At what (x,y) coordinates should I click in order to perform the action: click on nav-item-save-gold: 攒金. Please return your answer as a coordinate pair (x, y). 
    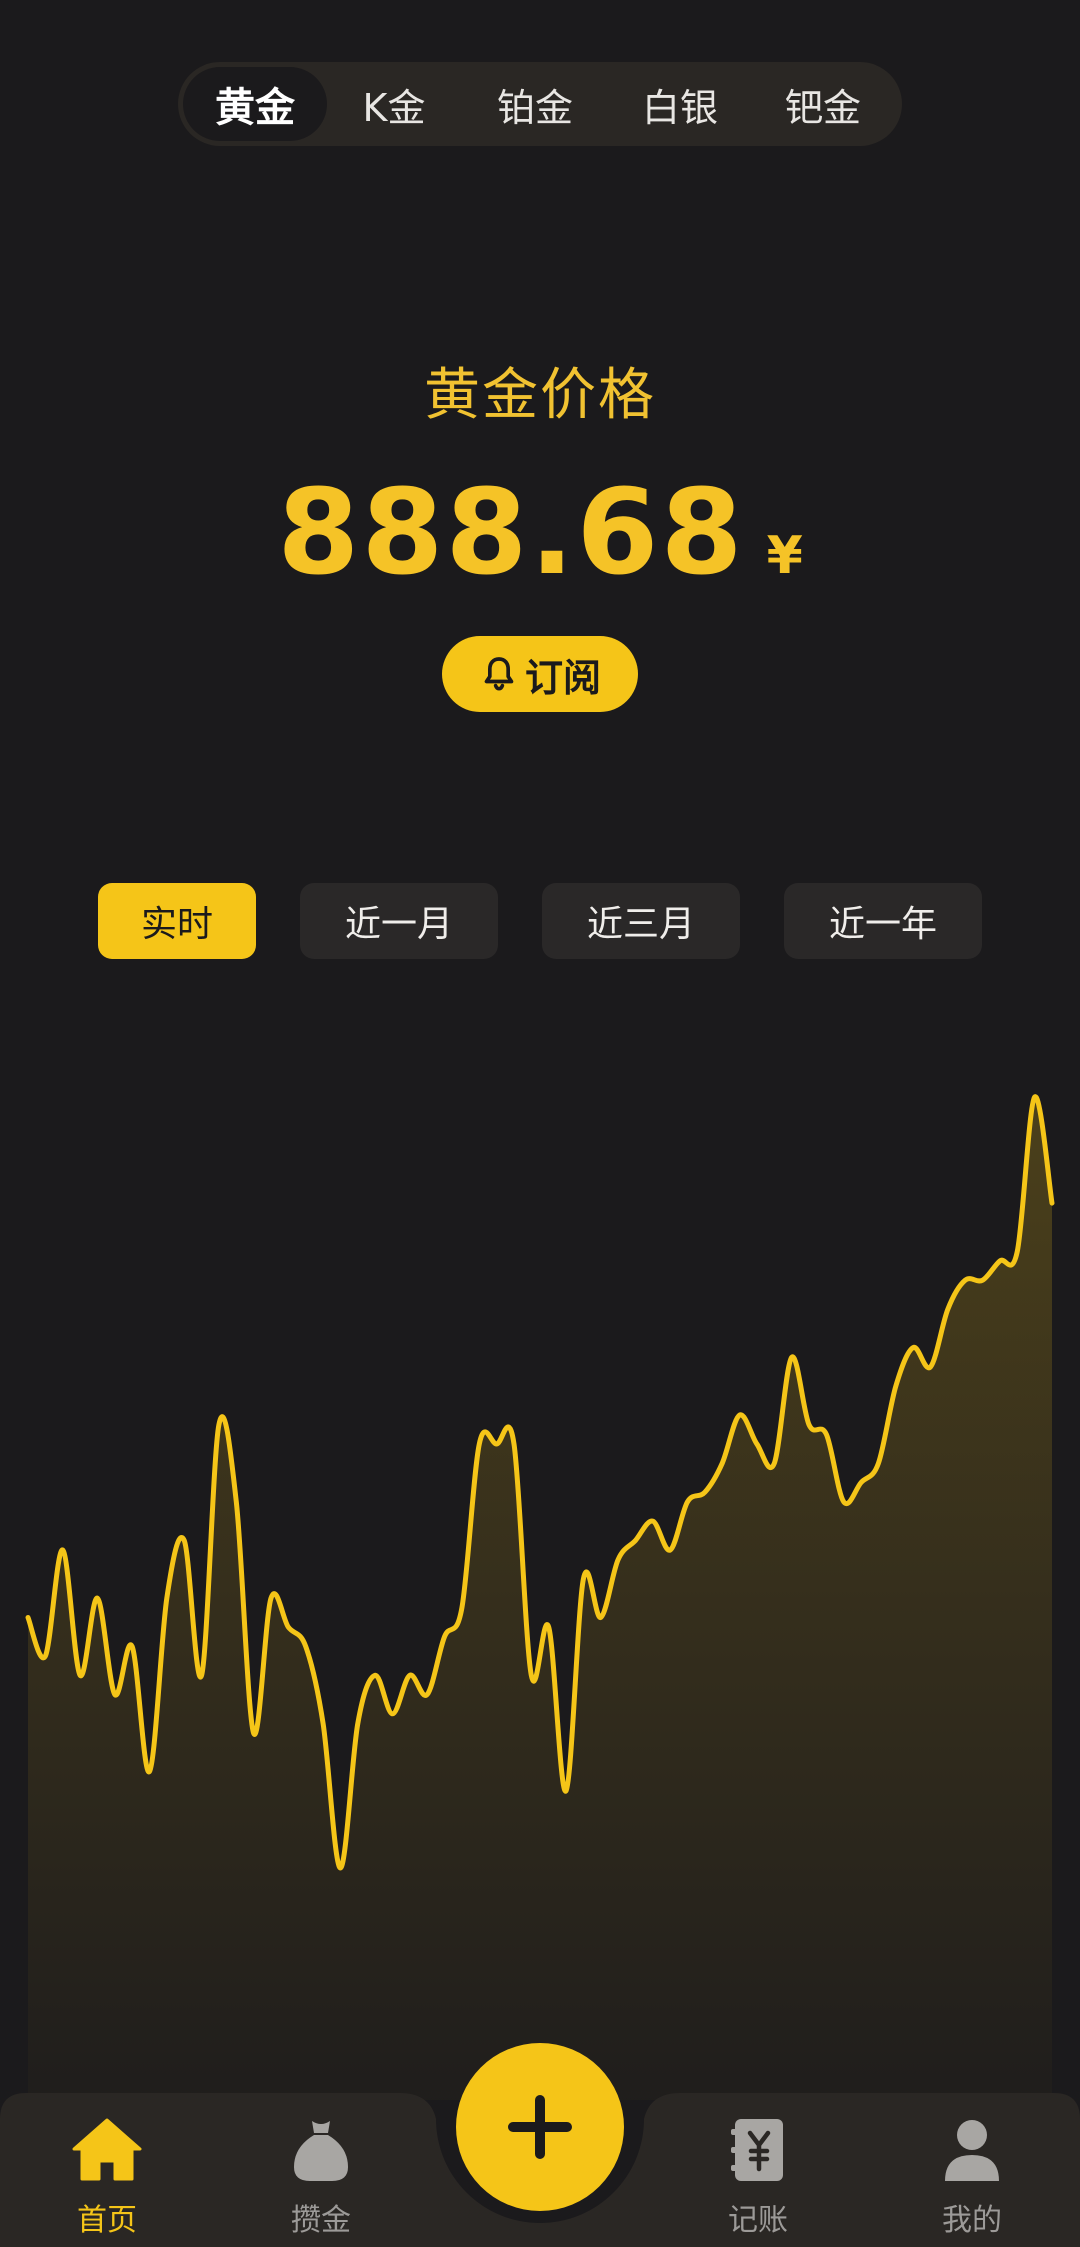
    Looking at the image, I should click on (321, 2180).